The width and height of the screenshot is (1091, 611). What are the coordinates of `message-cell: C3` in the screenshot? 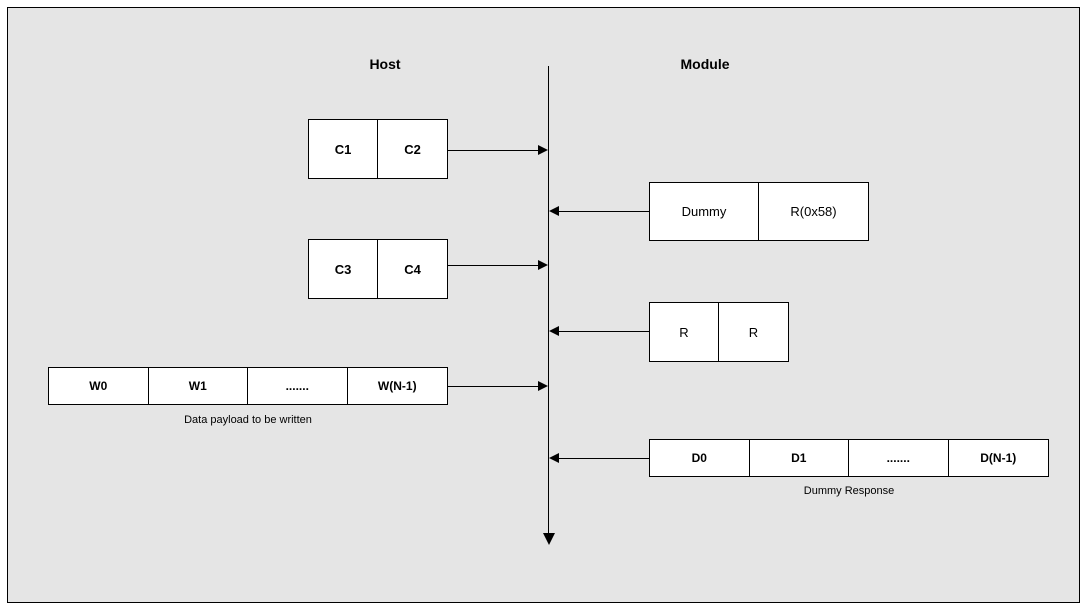 It's located at (343, 269).